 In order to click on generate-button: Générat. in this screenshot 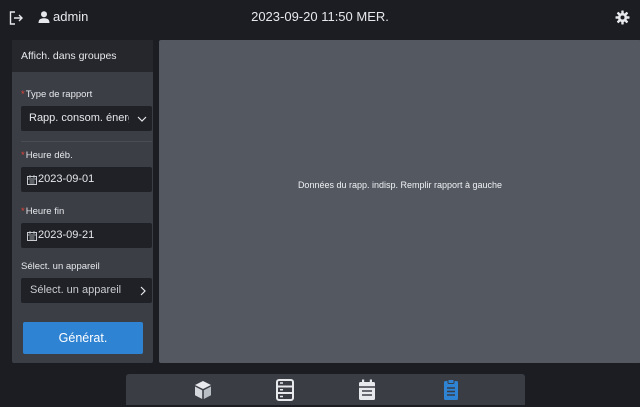, I will do `click(83, 338)`.